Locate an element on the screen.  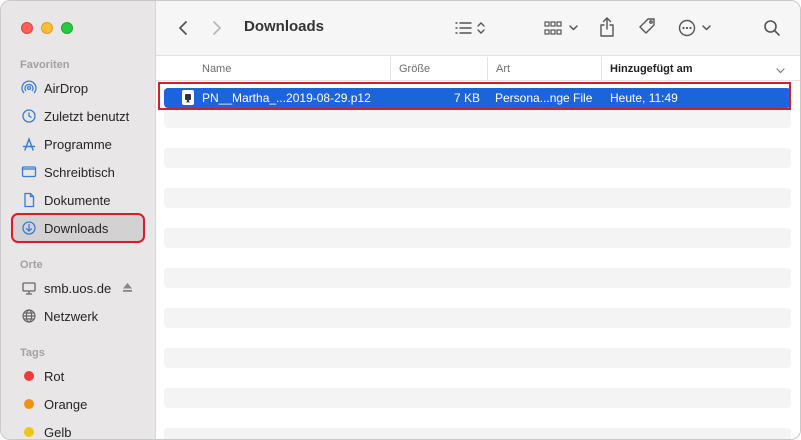
sidebar-item-label: Programme is located at coordinates (78, 144).